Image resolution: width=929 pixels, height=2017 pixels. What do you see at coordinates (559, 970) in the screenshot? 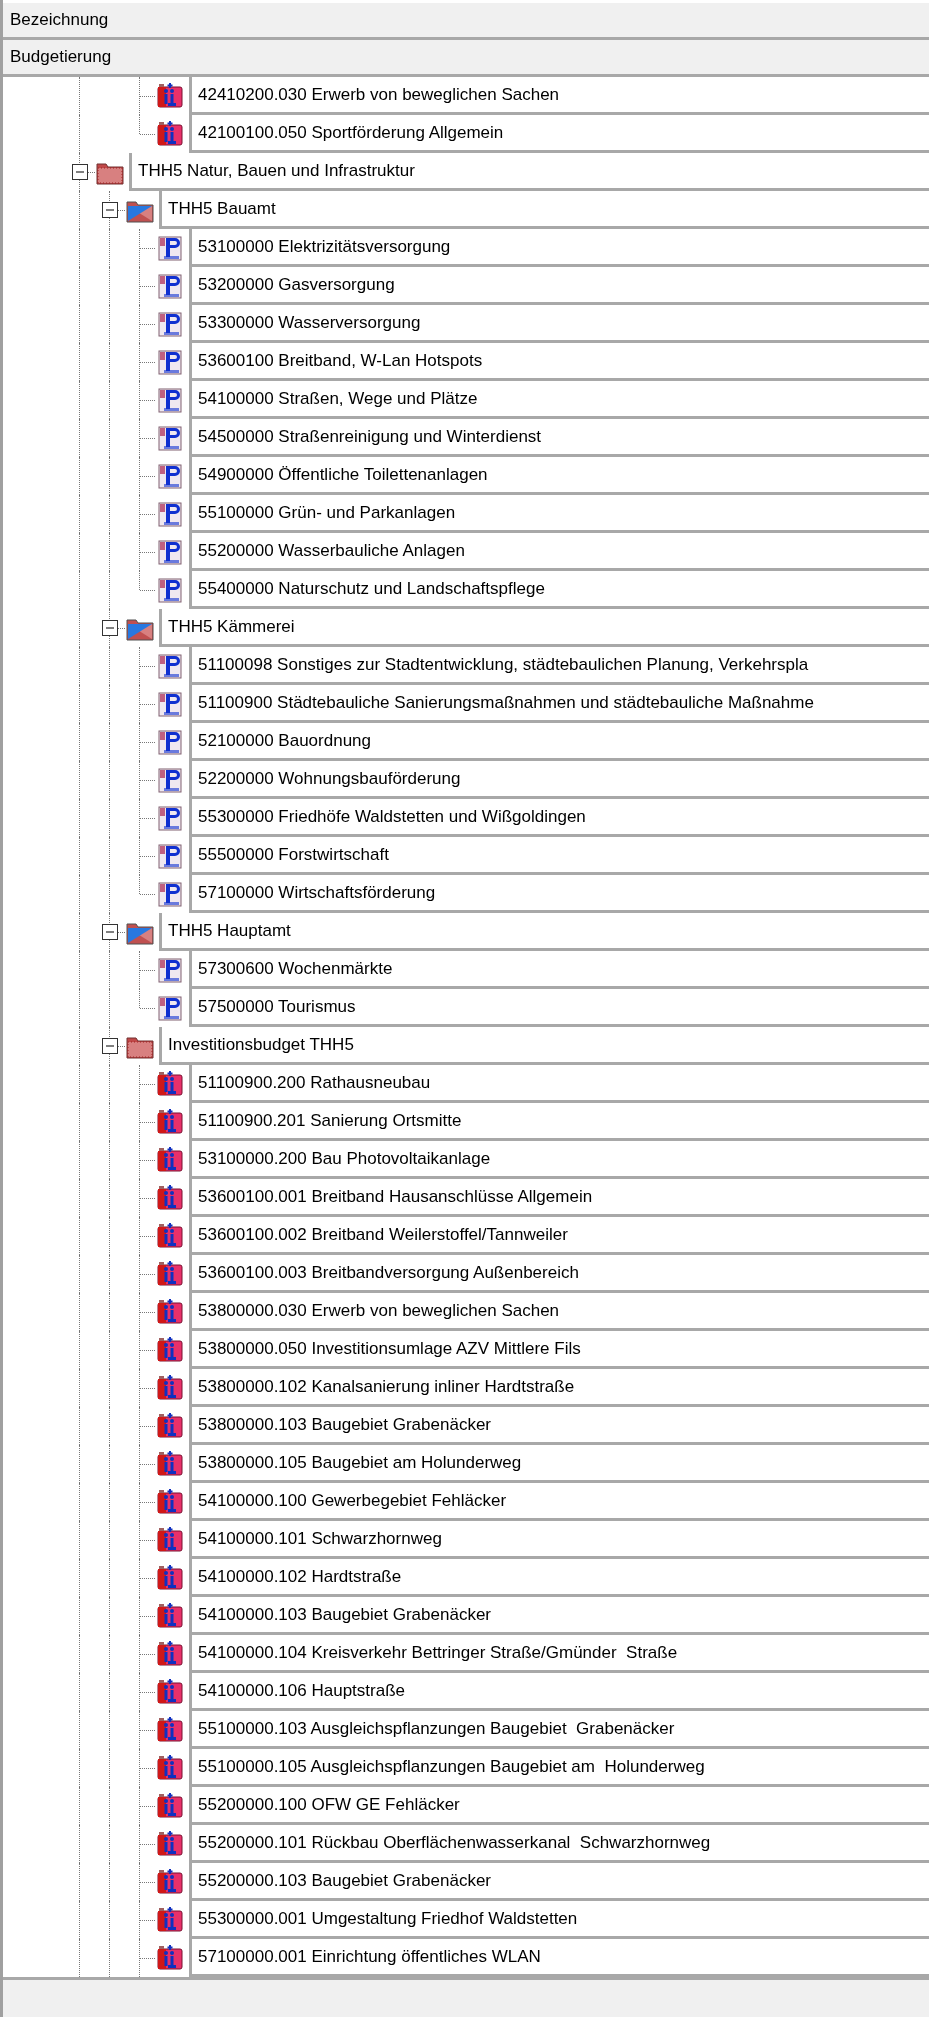
I see `tree-item-label: 57300600 Wochenmärkte` at bounding box center [559, 970].